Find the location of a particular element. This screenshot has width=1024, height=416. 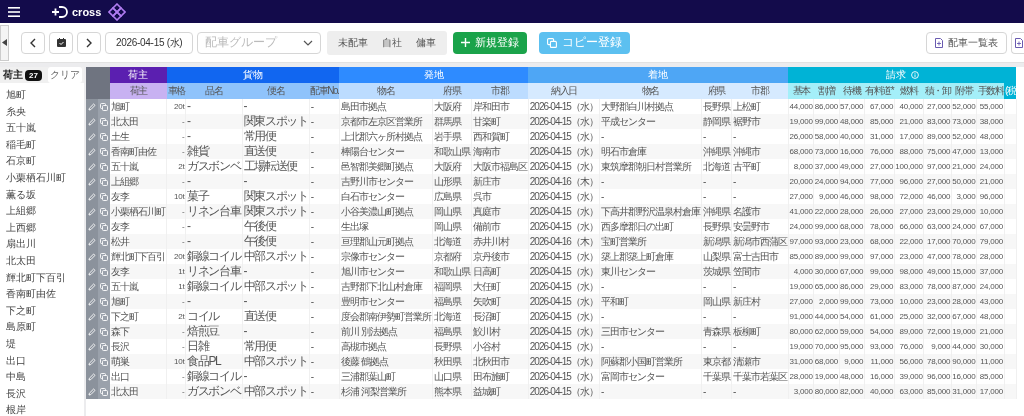

shipper-item: 中島 is located at coordinates (42, 377).